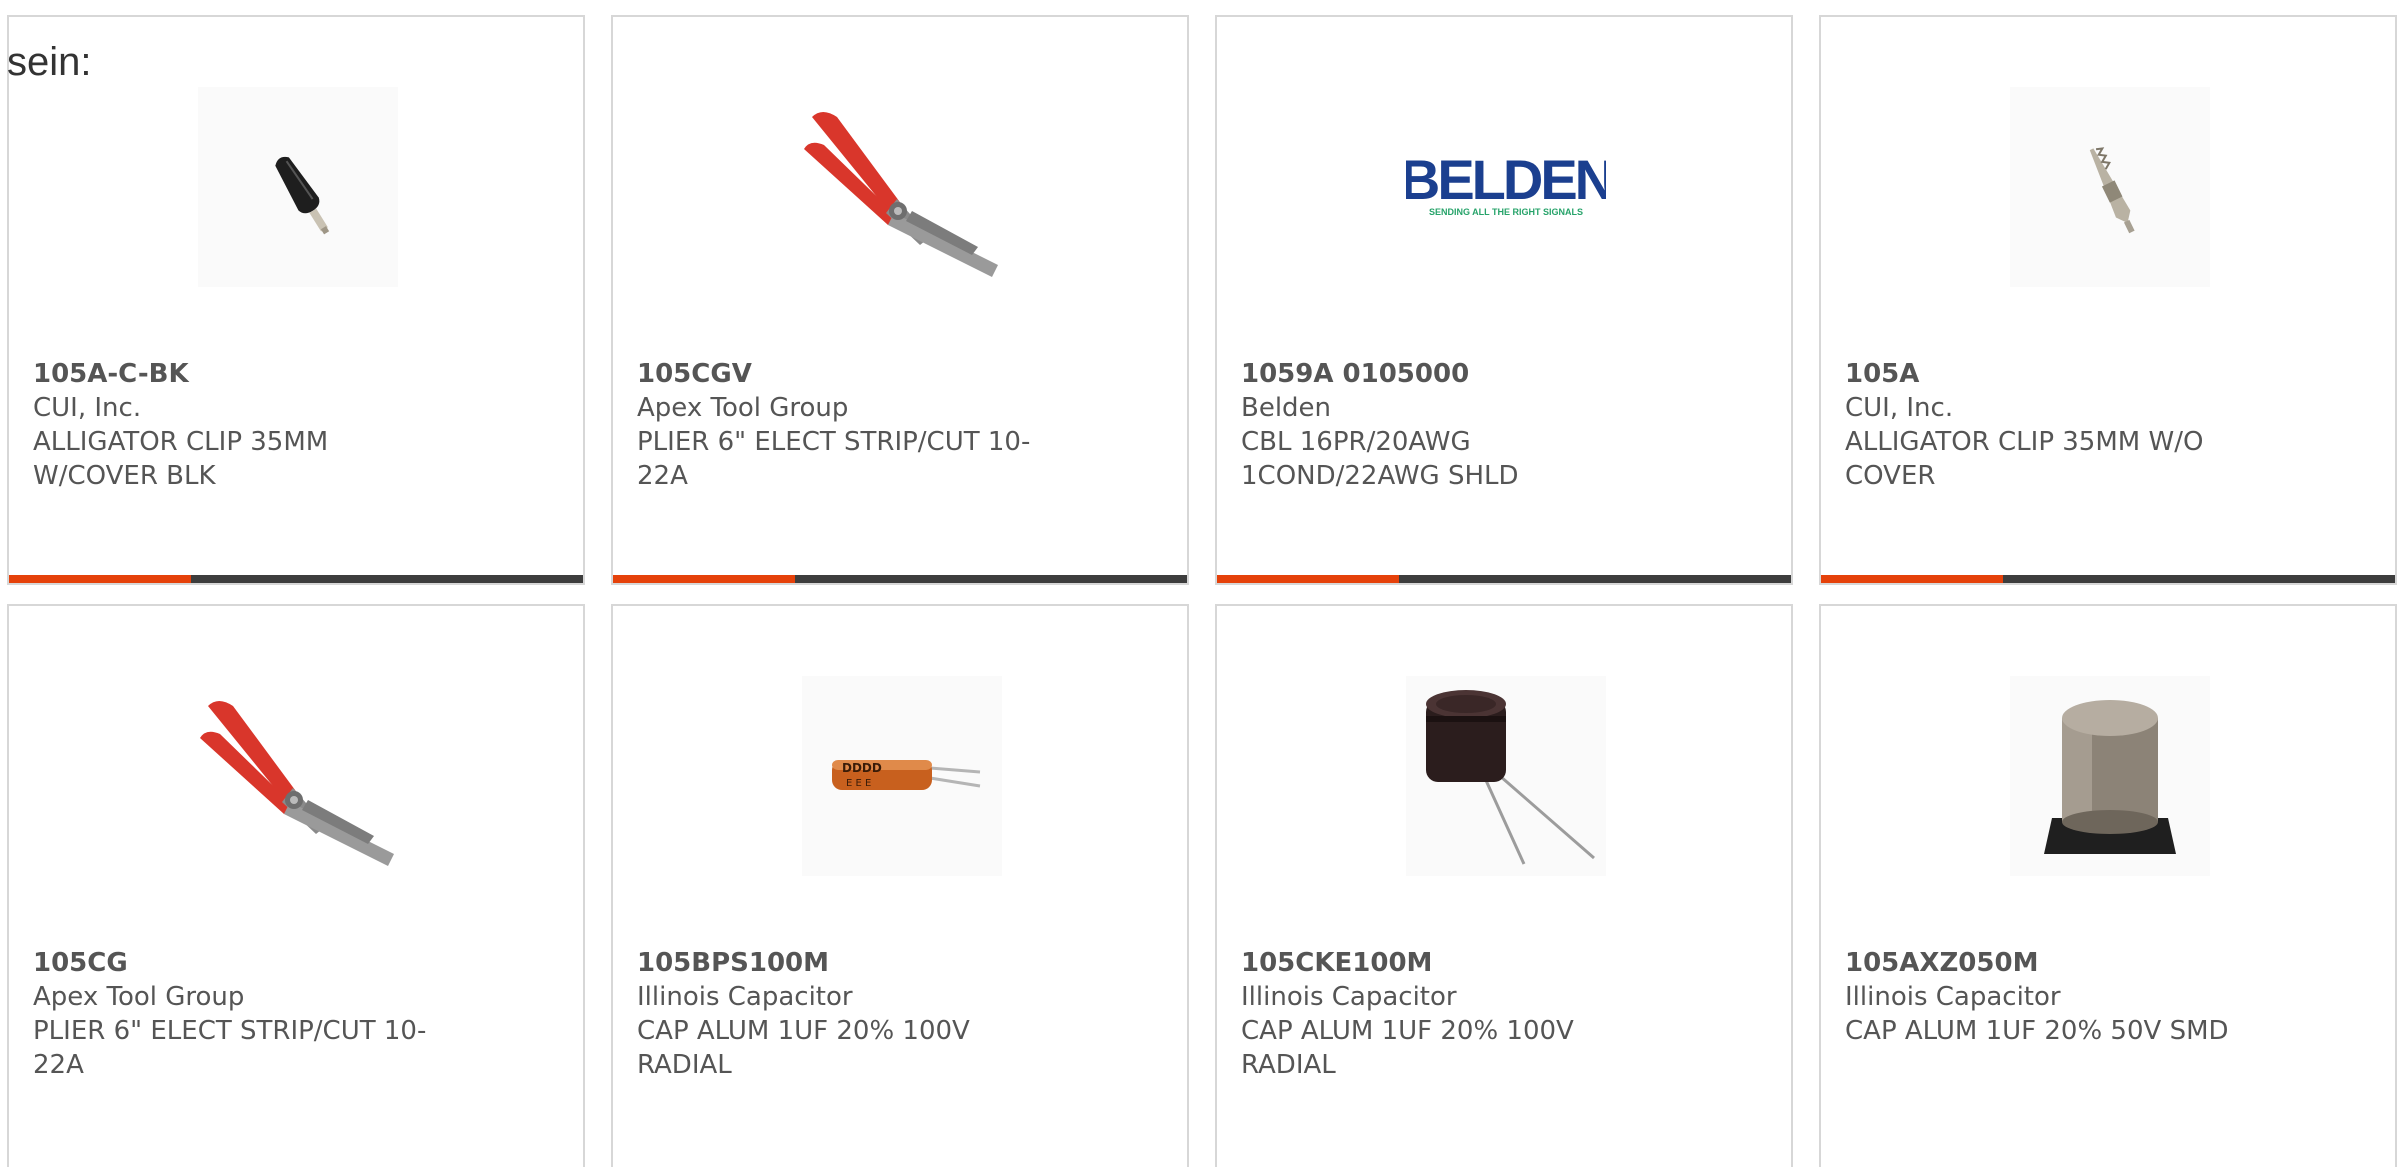  Describe the element at coordinates (1451, 374) in the screenshot. I see `part-number-link: 1059A 0105000` at that location.